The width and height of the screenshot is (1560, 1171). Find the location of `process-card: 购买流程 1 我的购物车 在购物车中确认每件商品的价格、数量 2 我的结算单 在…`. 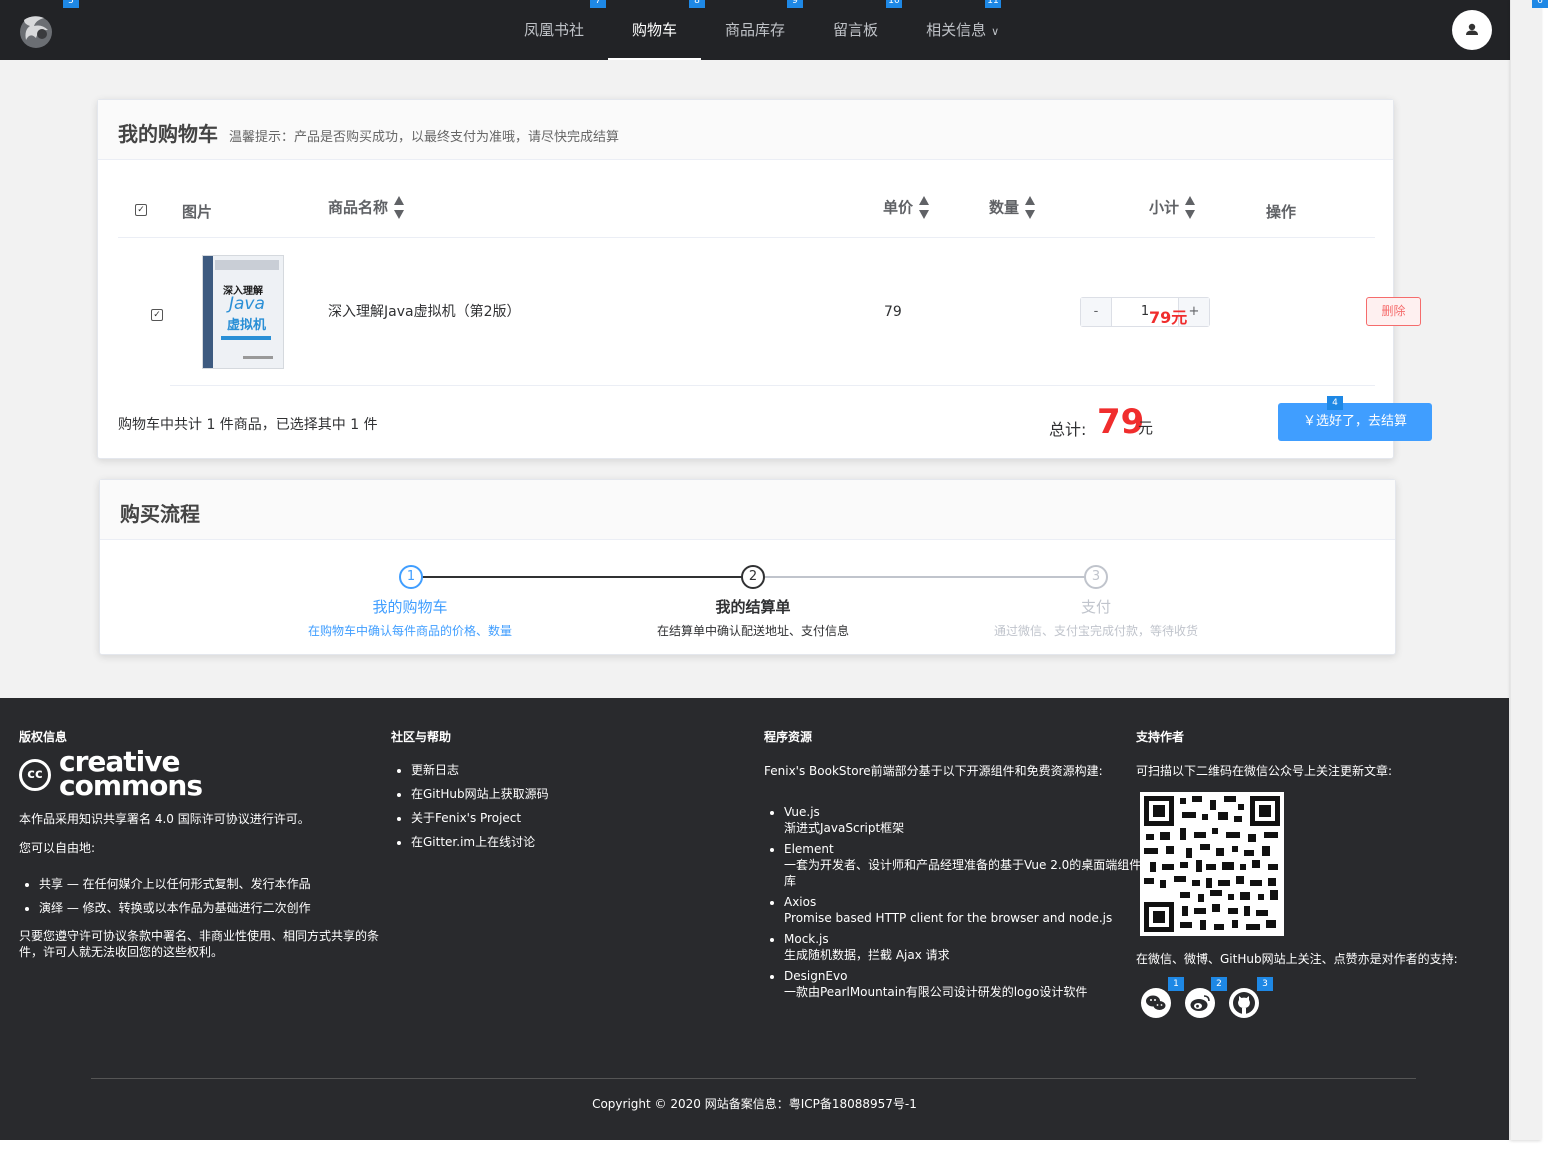

process-card: 购买流程 1 我的购物车 在购物车中确认每件商品的价格、数量 2 我的结算单 在… is located at coordinates (747, 567).